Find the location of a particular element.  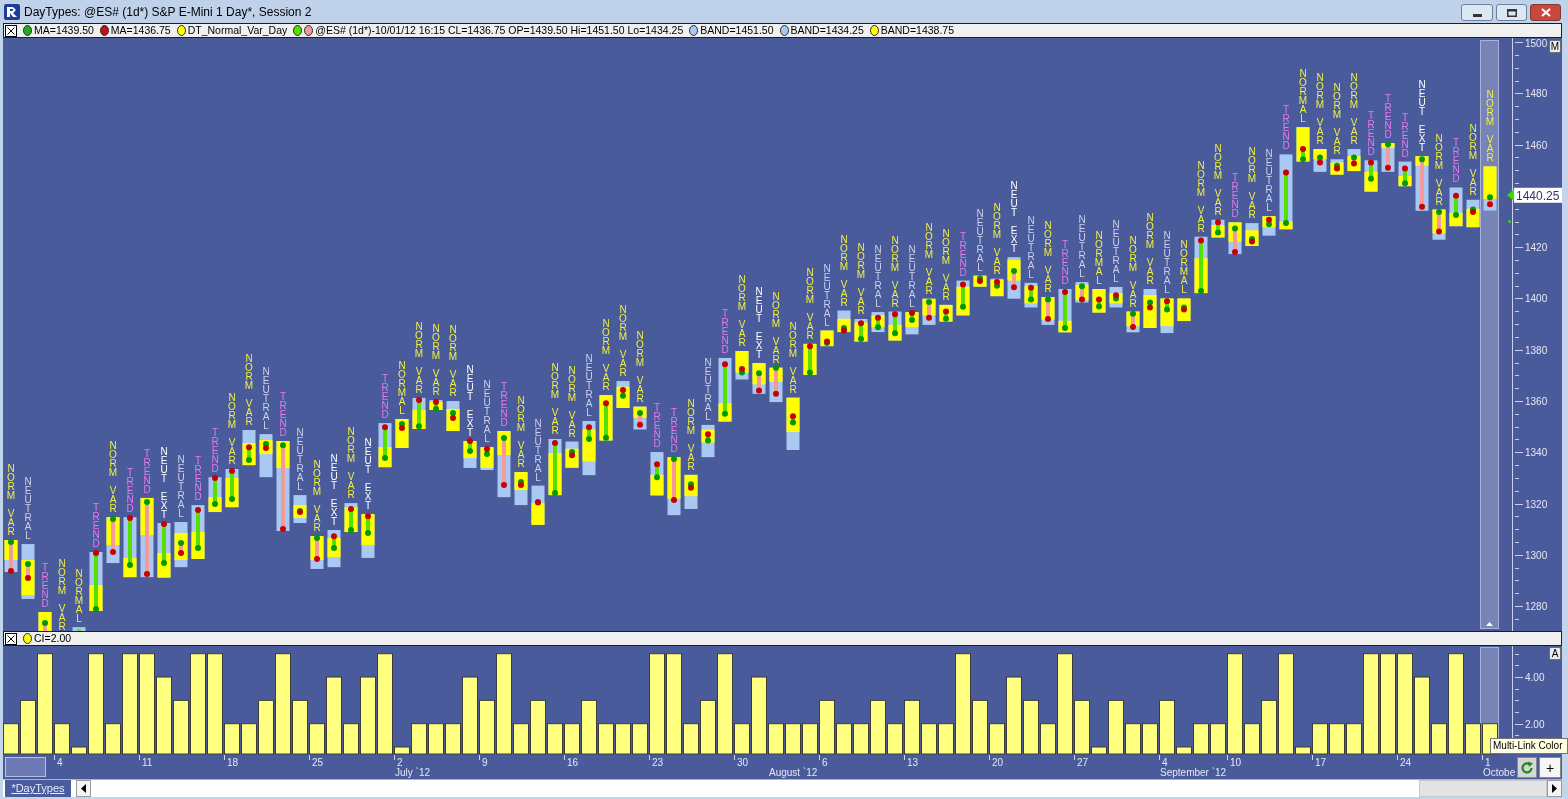

date-label: 10 is located at coordinates (1236, 762).